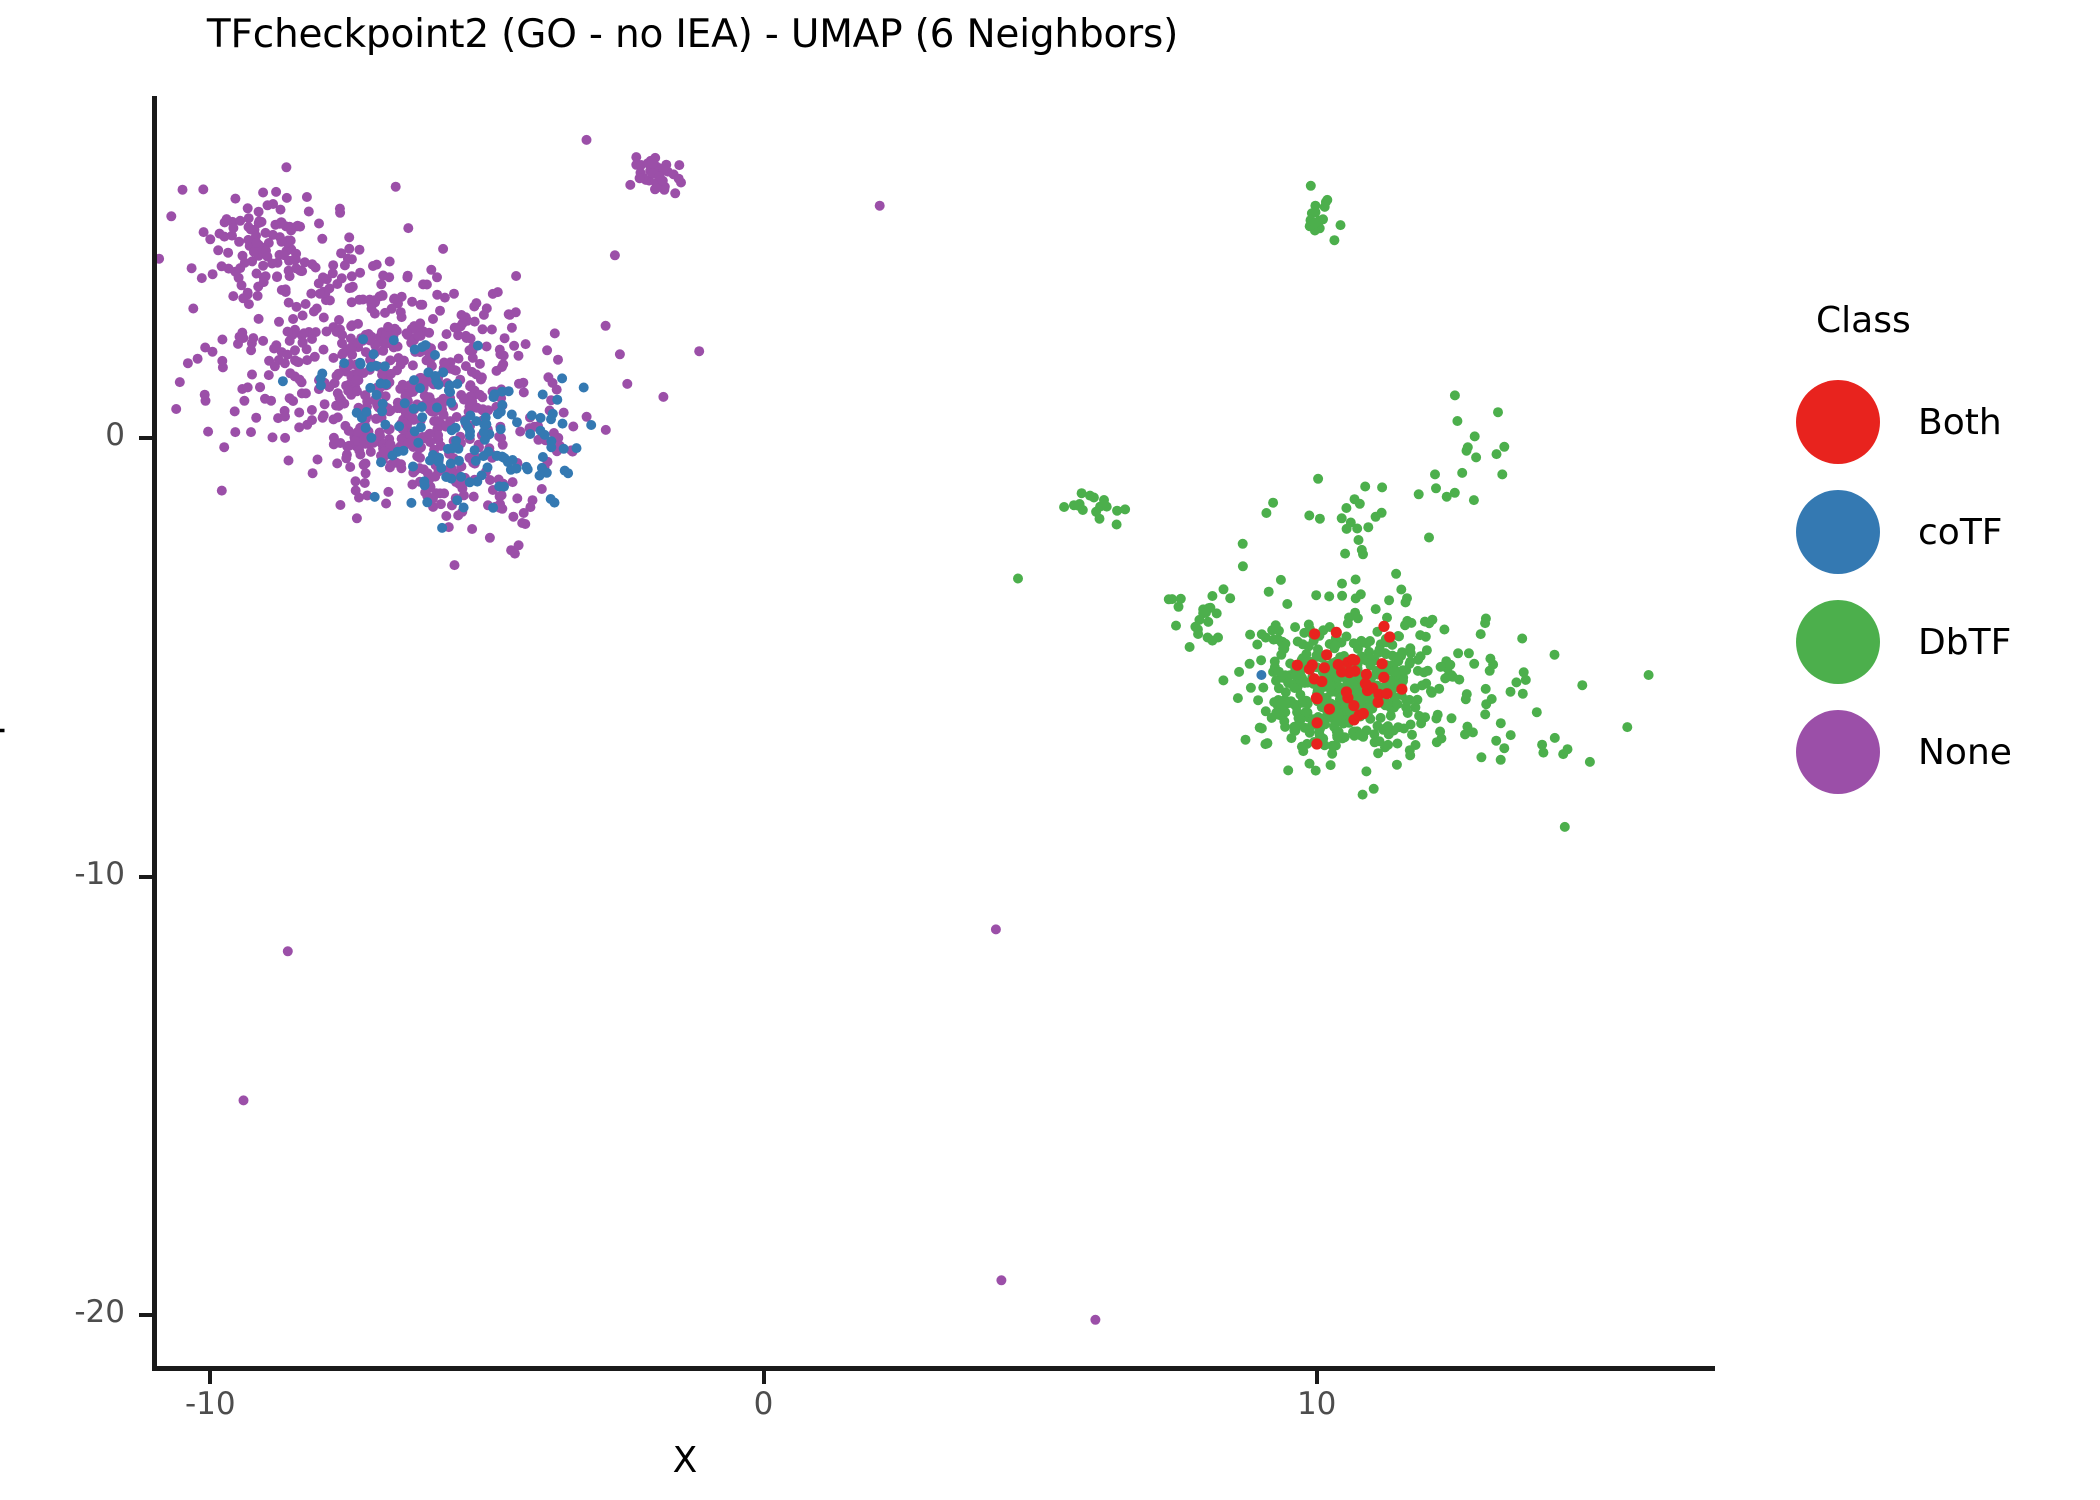  I want to click on legend-item-cotf: coTF, so click(1940, 532).